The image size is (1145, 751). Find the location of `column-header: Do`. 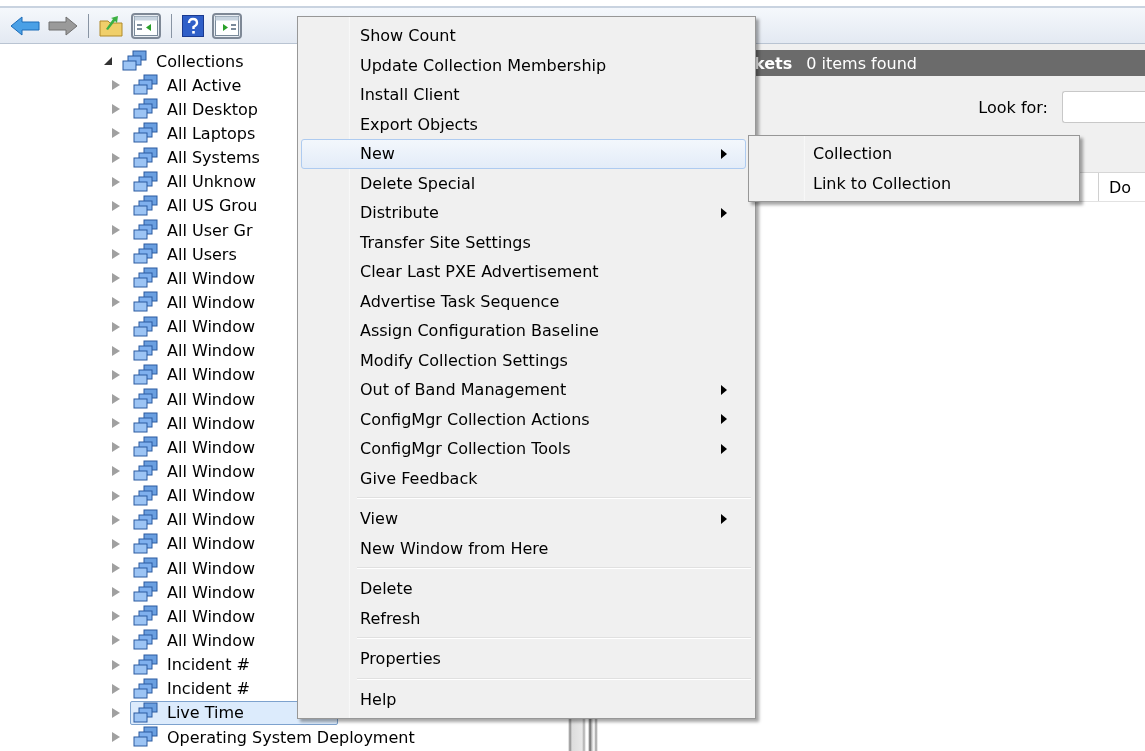

column-header: Do is located at coordinates (1121, 187).